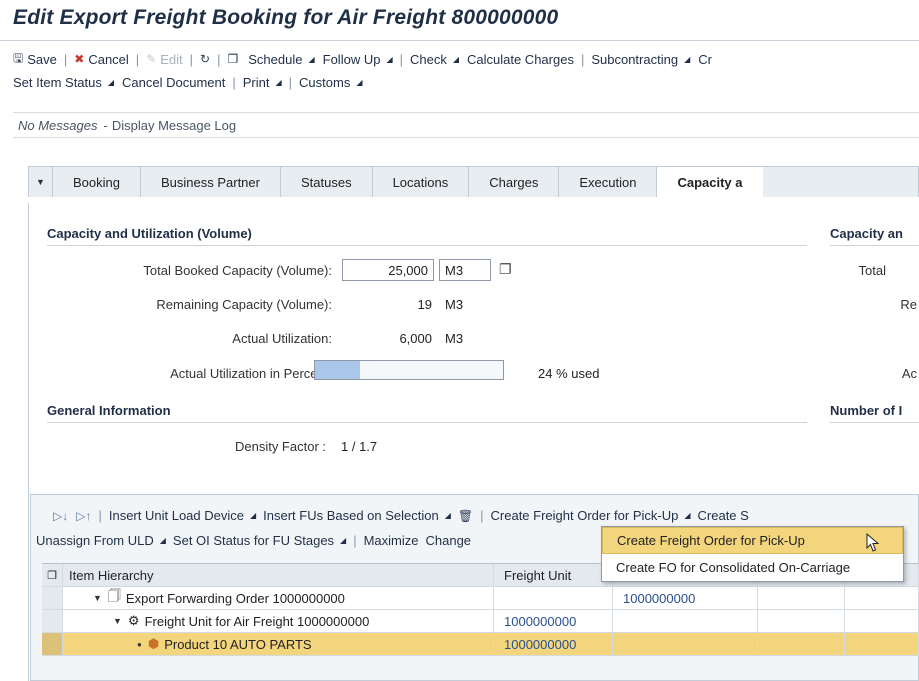  Describe the element at coordinates (97, 182) in the screenshot. I see `tab-booking: Booking` at that location.